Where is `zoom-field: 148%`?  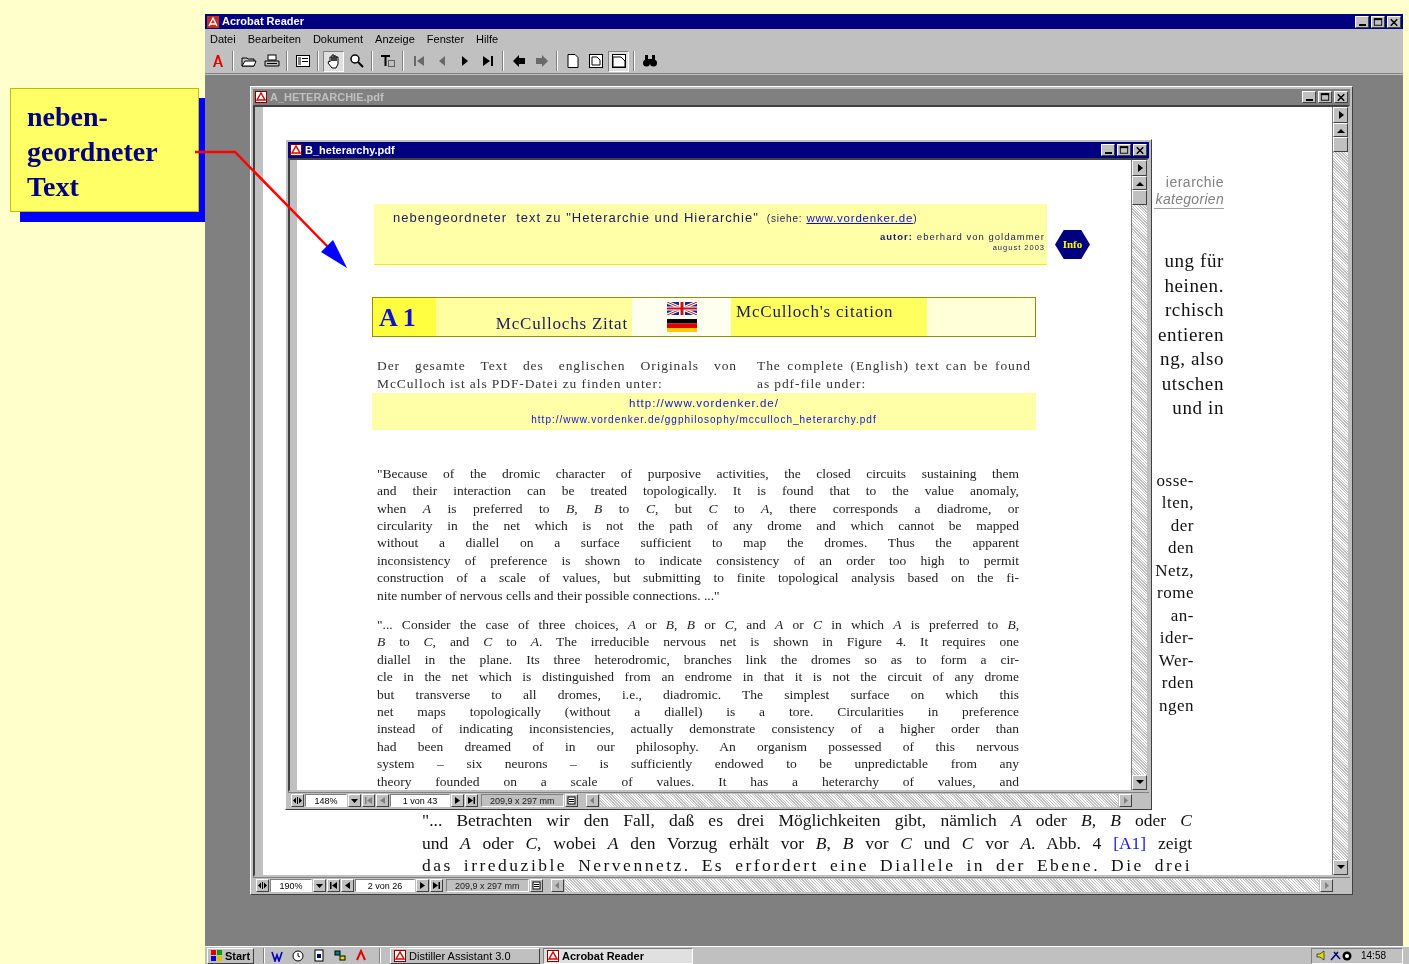
zoom-field: 148% is located at coordinates (326, 800).